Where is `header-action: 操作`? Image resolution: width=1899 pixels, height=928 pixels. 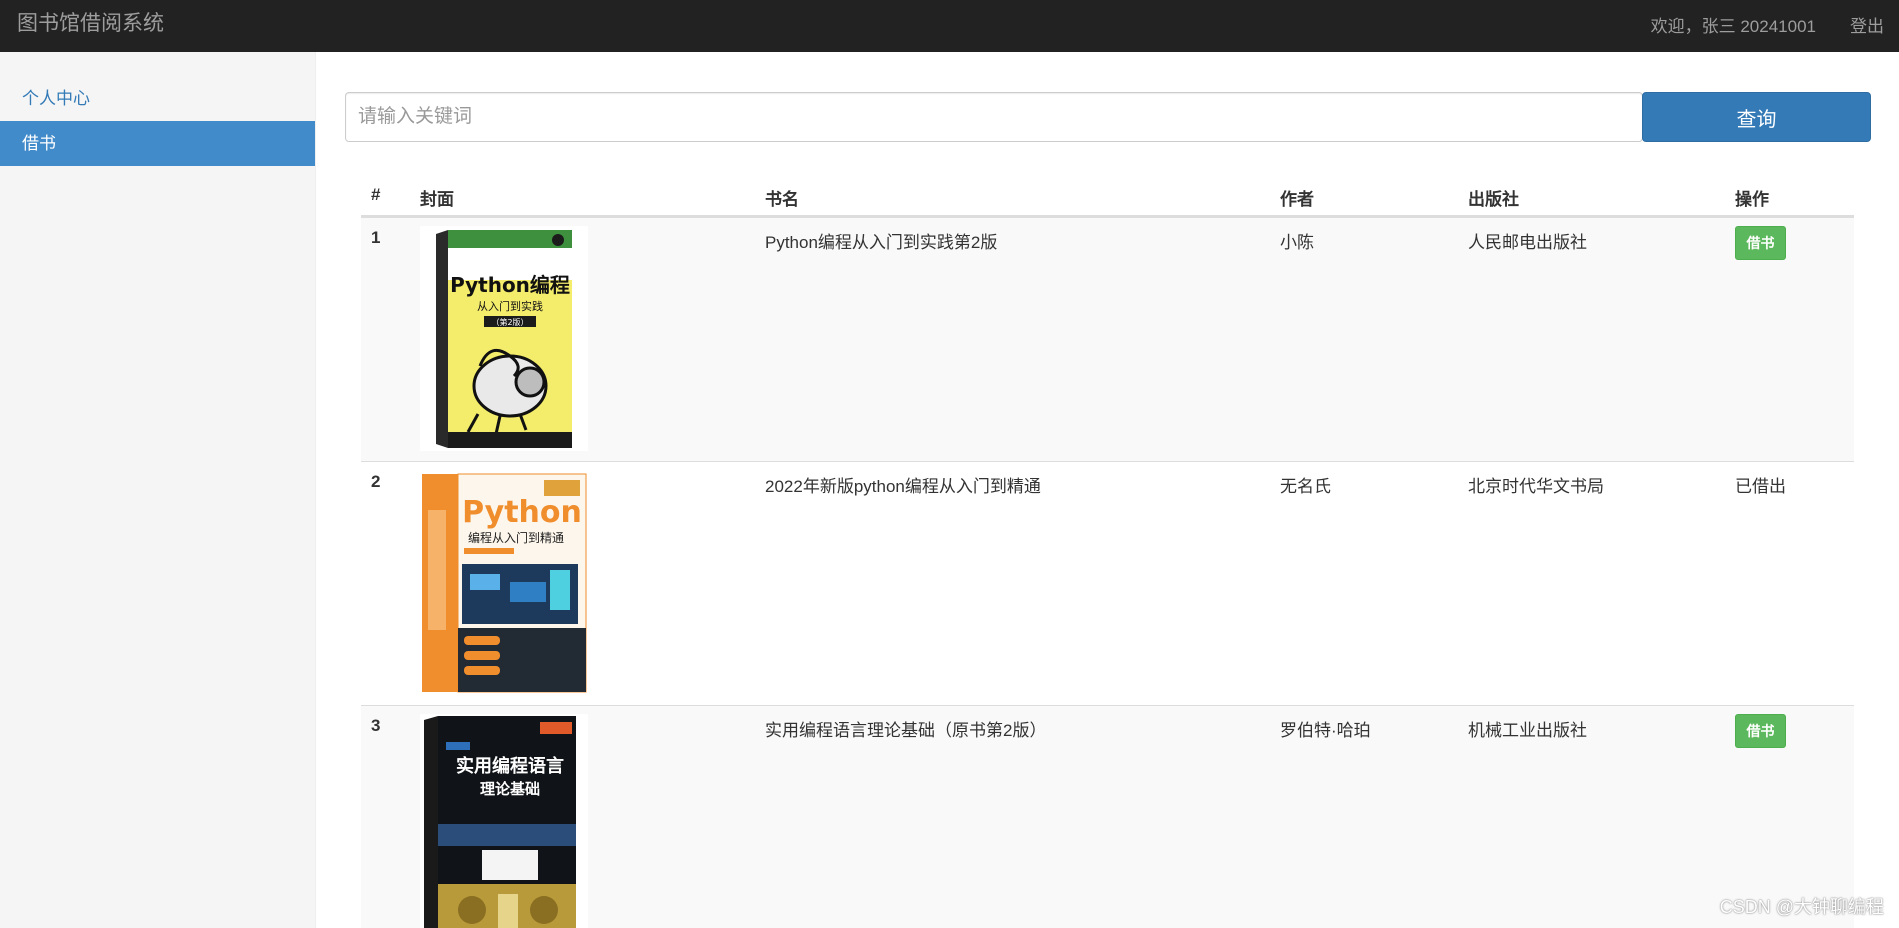
header-action: 操作 is located at coordinates (1752, 199).